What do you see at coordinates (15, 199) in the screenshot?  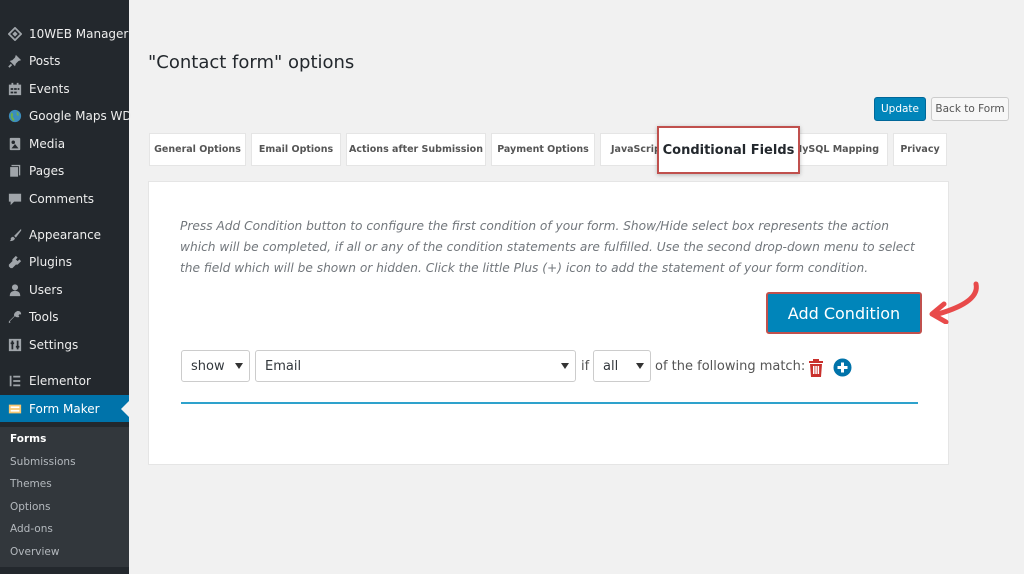 I see `comment-icon` at bounding box center [15, 199].